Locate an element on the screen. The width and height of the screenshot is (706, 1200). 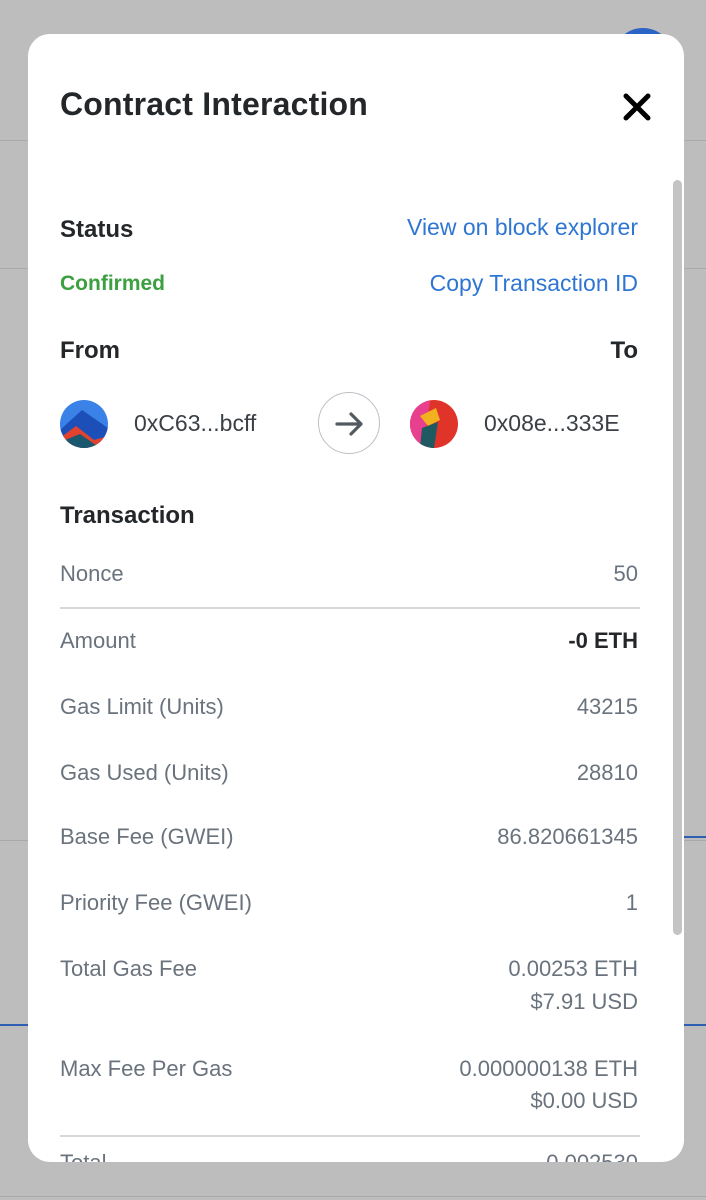
nonce-label: Nonce is located at coordinates (92, 573).